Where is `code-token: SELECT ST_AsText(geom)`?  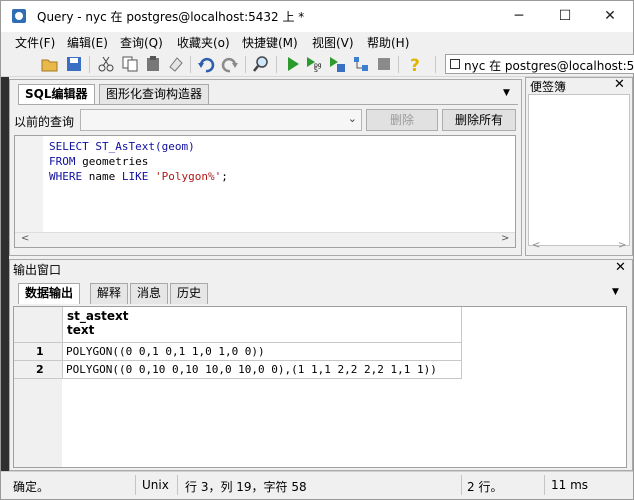 code-token: SELECT ST_AsText(geom) is located at coordinates (122, 146).